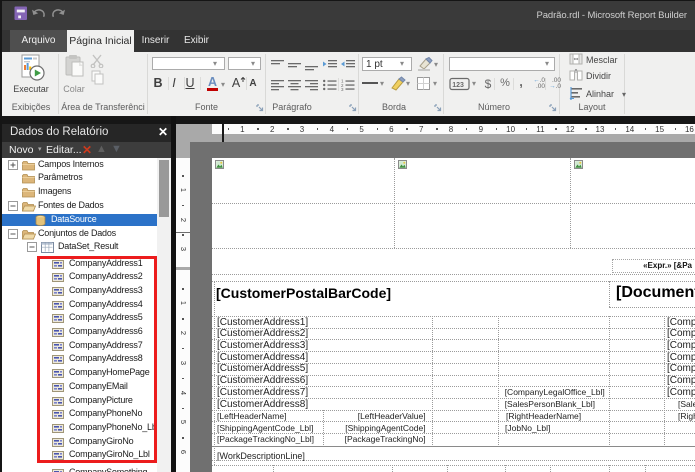  What do you see at coordinates (458, 85) in the screenshot?
I see `svg-text: 123` at bounding box center [458, 85].